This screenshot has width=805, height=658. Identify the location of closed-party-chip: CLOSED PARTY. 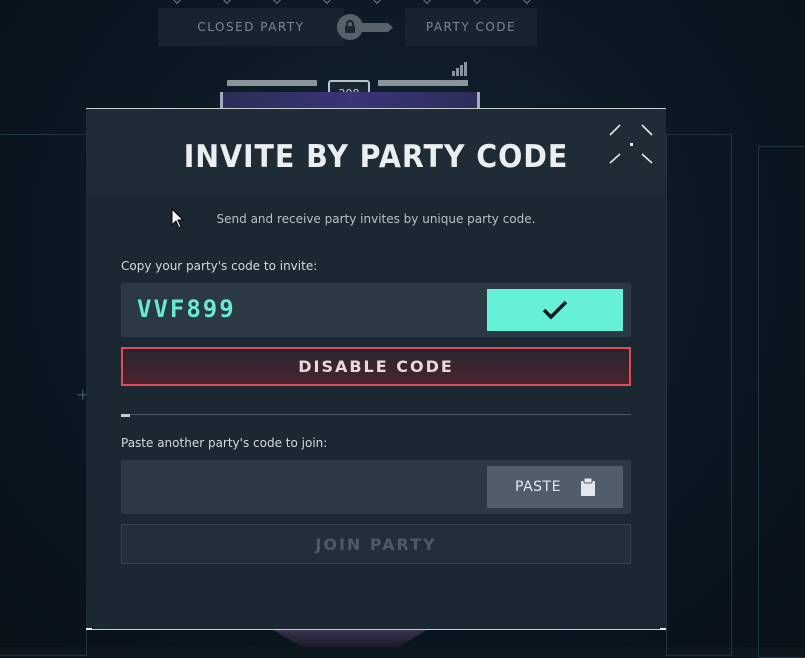
(251, 27).